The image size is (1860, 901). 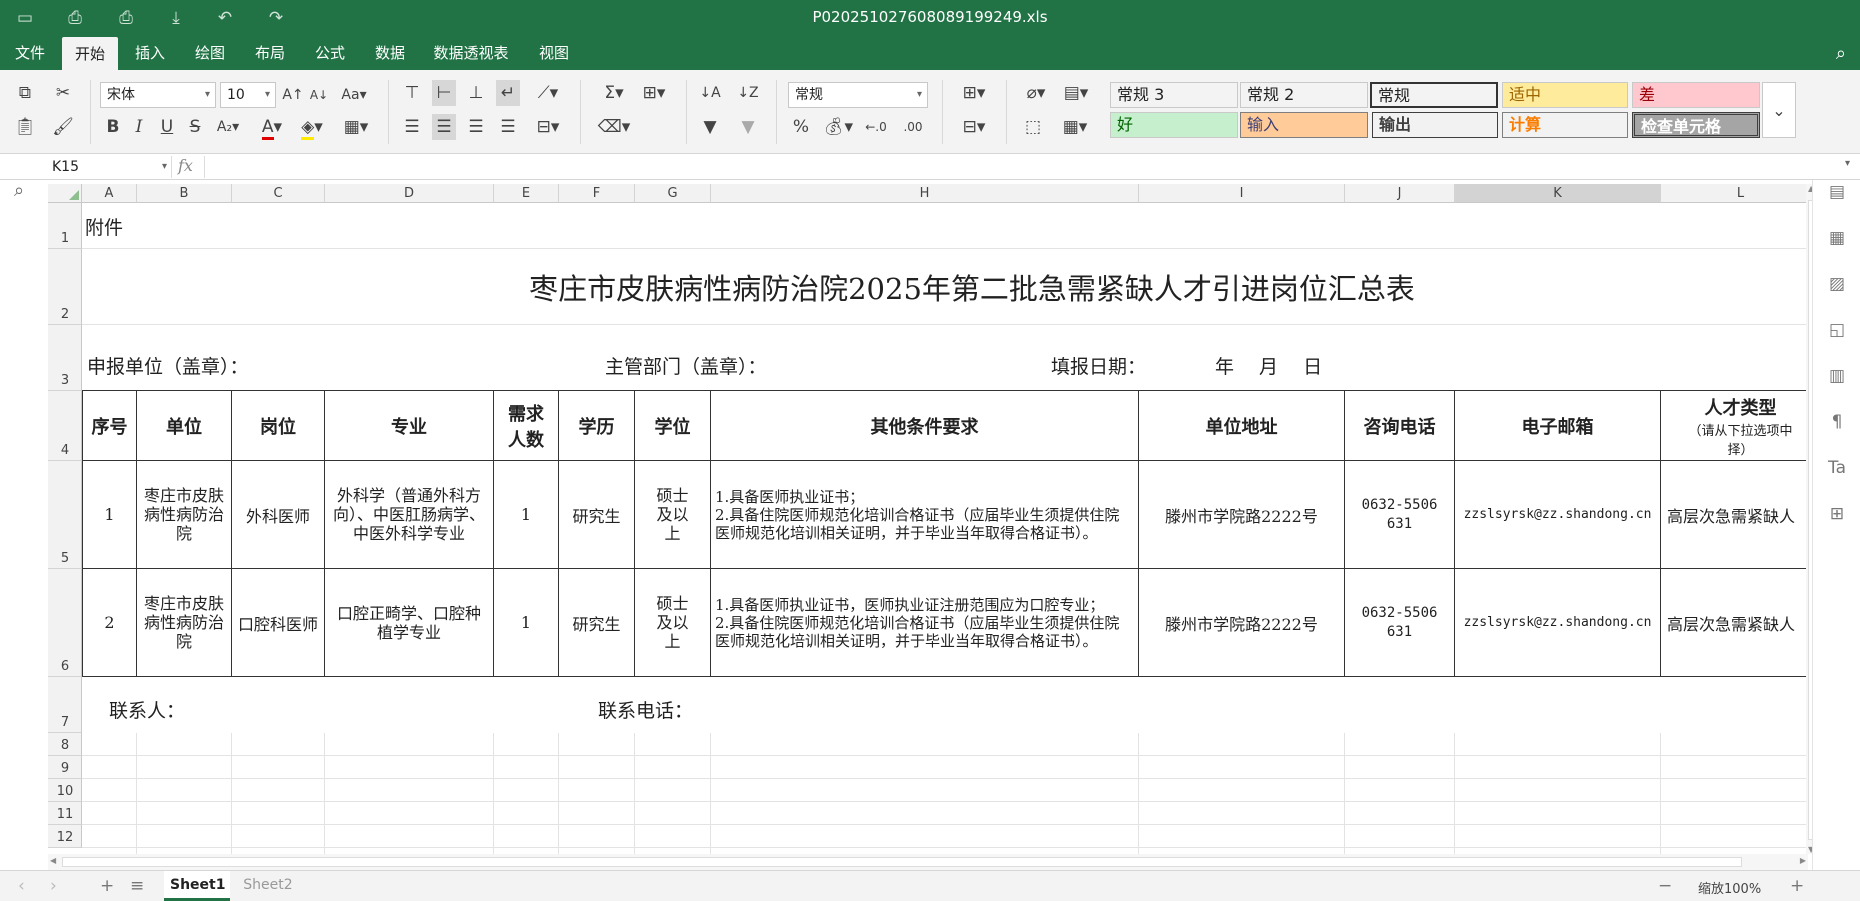 I want to click on row2-unit: 枣庄市皮肤病性病防治院, so click(x=184, y=623).